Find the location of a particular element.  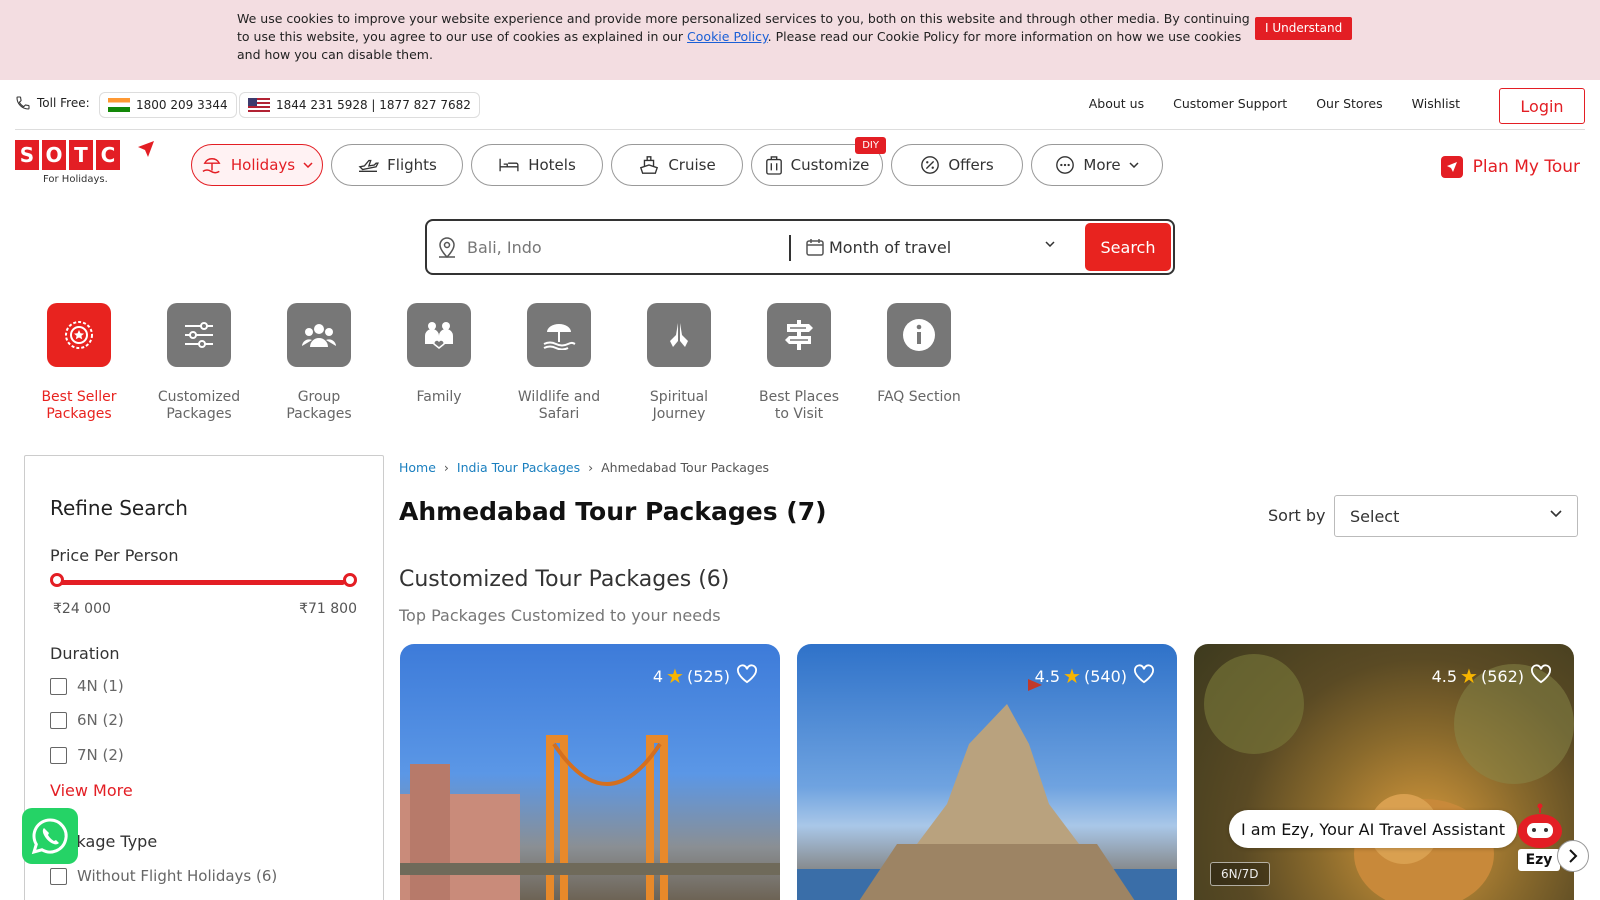

card-rating: 4.5 ★ (562) is located at coordinates (1478, 676).